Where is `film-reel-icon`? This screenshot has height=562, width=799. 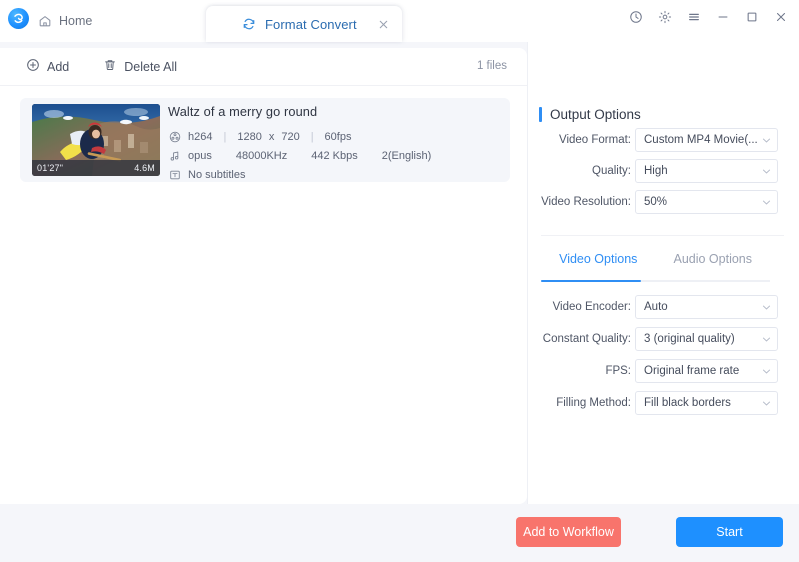
film-reel-icon is located at coordinates (174, 136).